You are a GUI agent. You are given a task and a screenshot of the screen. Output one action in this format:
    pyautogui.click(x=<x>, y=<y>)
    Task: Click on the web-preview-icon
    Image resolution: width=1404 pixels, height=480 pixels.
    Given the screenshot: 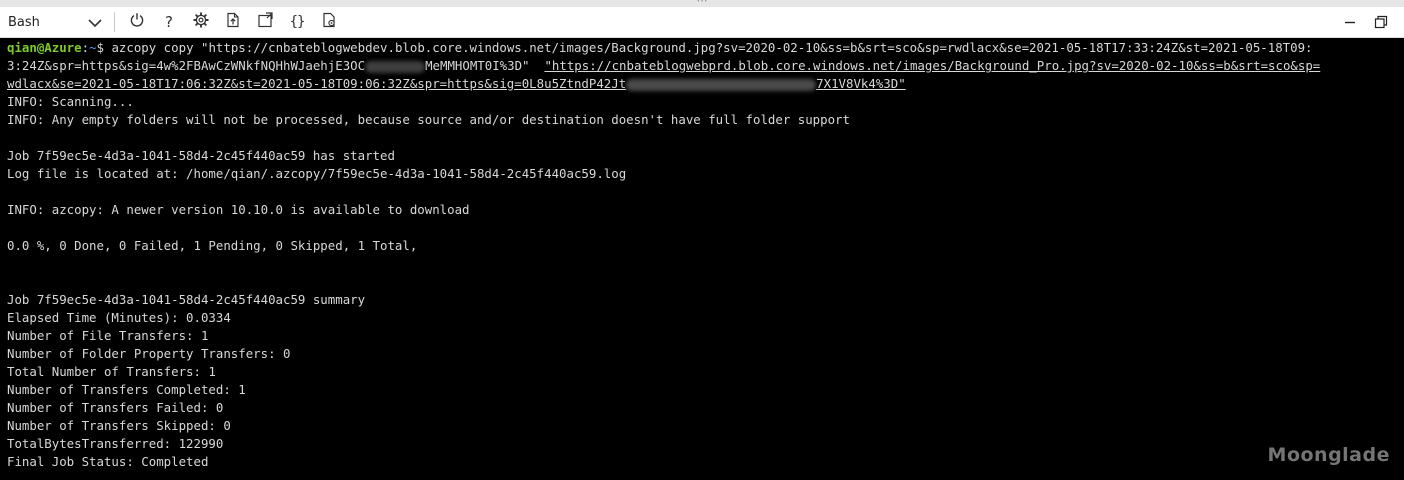 What is the action you would take?
    pyautogui.click(x=329, y=22)
    